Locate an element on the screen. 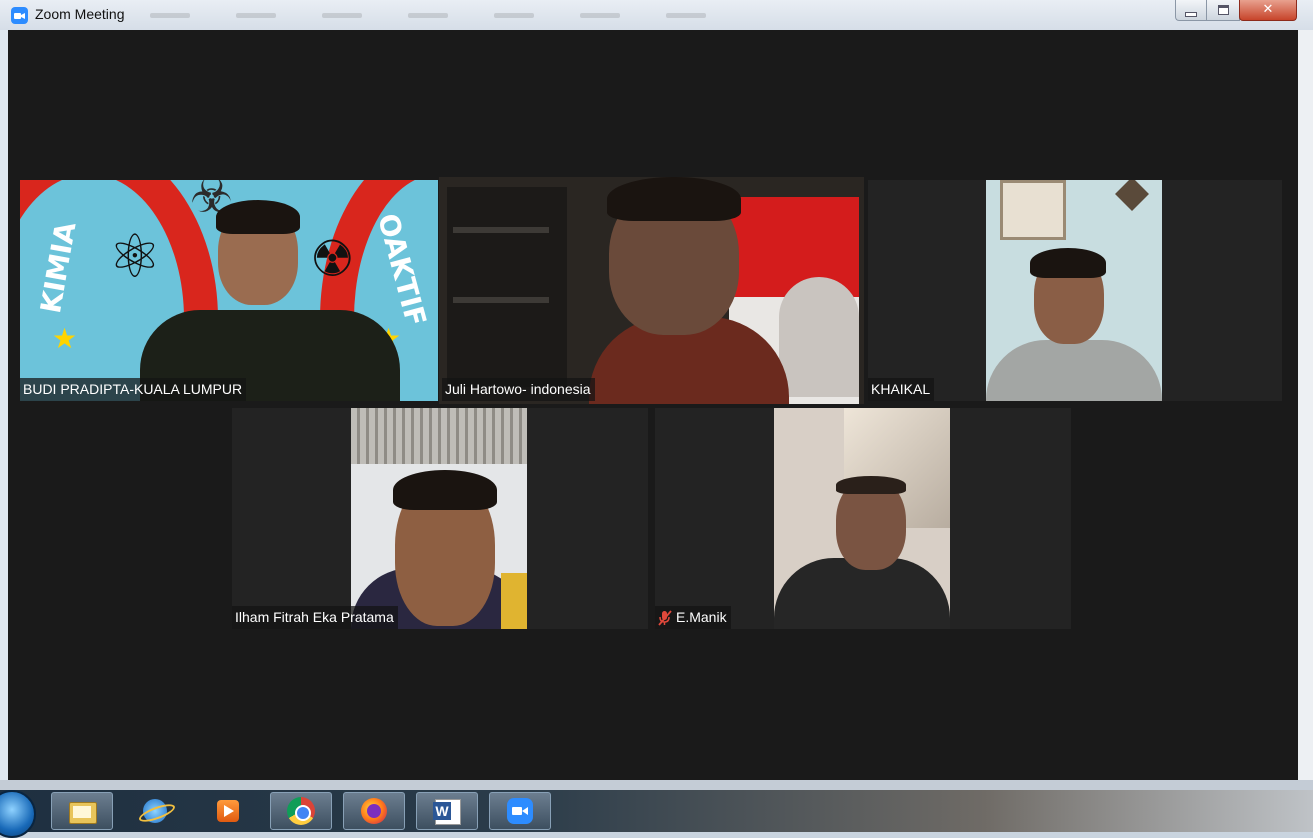 The height and width of the screenshot is (838, 1313). participant-tile-emanik: E.Manik is located at coordinates (863, 518).